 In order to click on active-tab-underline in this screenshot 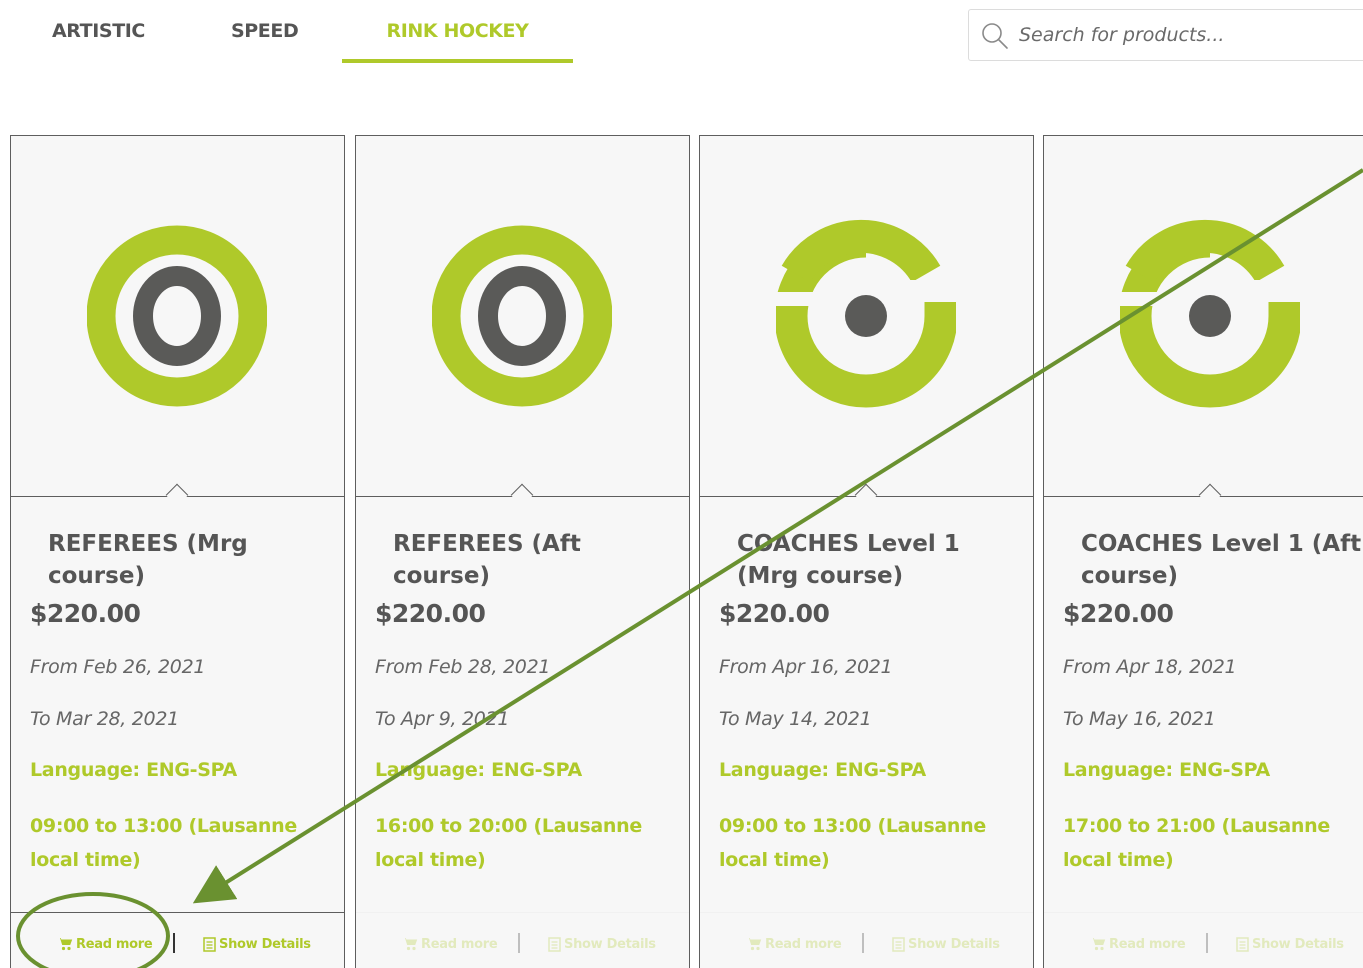, I will do `click(457, 61)`.